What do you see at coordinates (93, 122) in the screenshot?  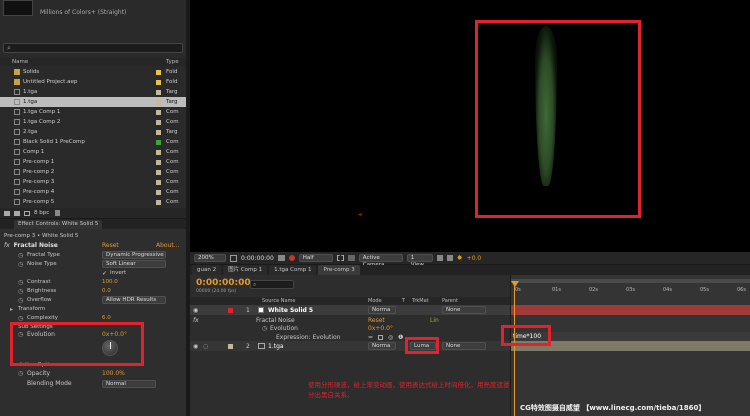 I see `project-item: 1.tga Comp 2 Com` at bounding box center [93, 122].